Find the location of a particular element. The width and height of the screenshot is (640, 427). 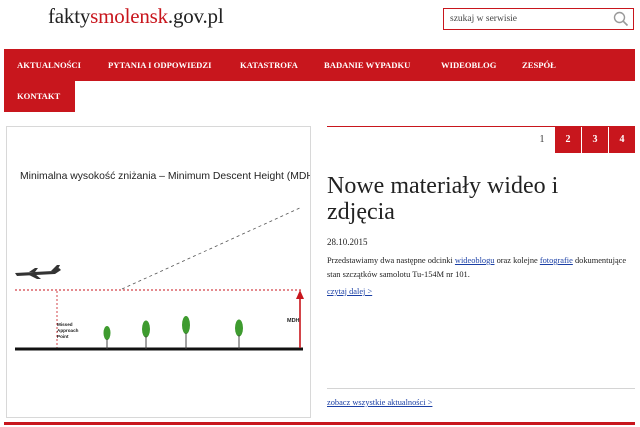

all-news-link: zobacz wszystkie aktualności > is located at coordinates (379, 402).